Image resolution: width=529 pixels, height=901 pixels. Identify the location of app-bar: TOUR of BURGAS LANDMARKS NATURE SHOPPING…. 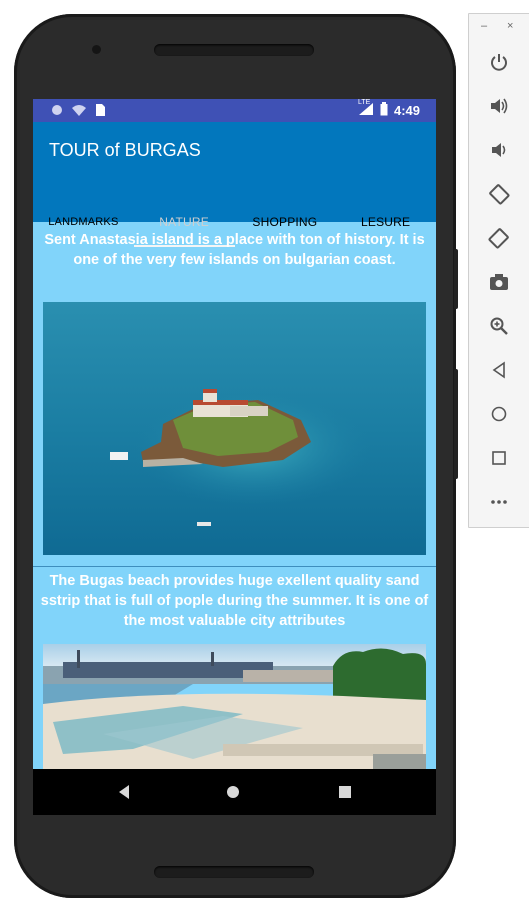
(234, 184).